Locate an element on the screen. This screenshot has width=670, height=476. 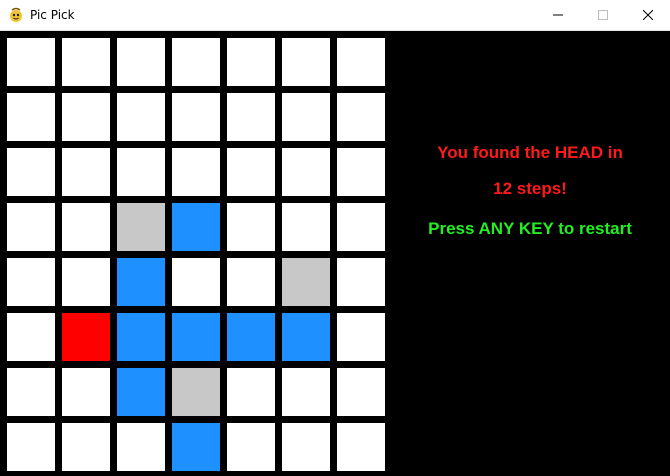
minimize-button is located at coordinates (557, 15).